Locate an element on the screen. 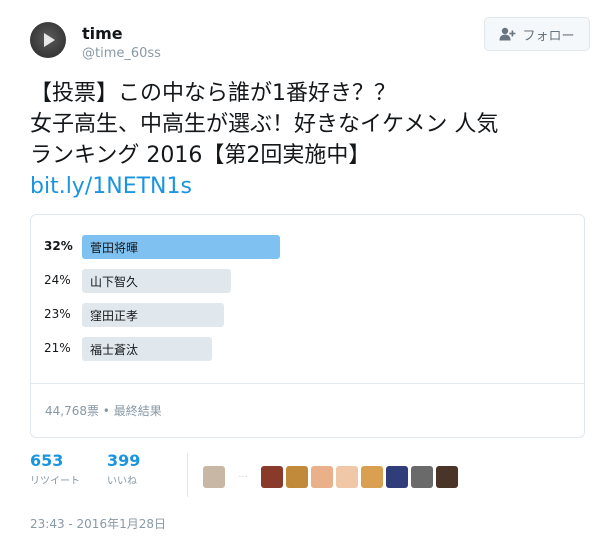 This screenshot has height=540, width=603. poll-option: 21% 福士蒼汰 is located at coordinates (304, 349).